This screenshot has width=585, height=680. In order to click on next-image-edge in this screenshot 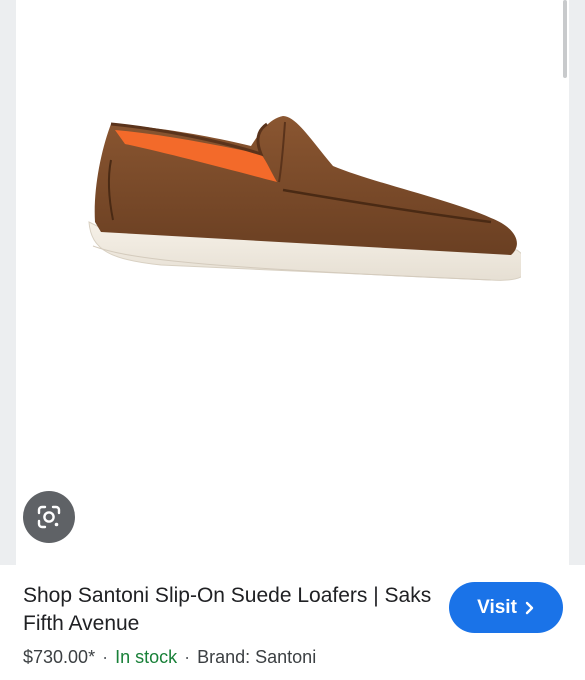, I will do `click(577, 282)`.